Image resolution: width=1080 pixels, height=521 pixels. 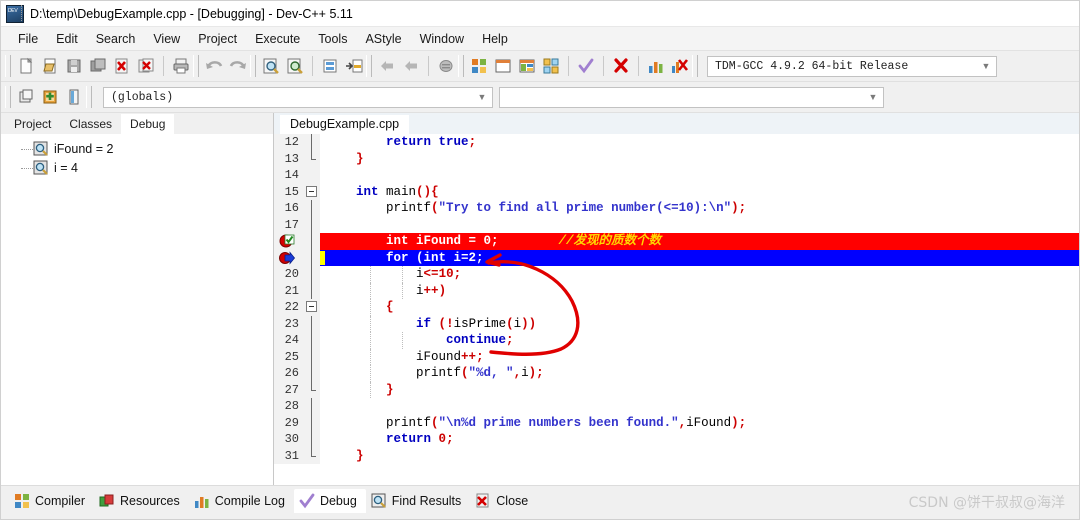 I want to click on code-line-text: iFound++;, so click(x=699, y=356).